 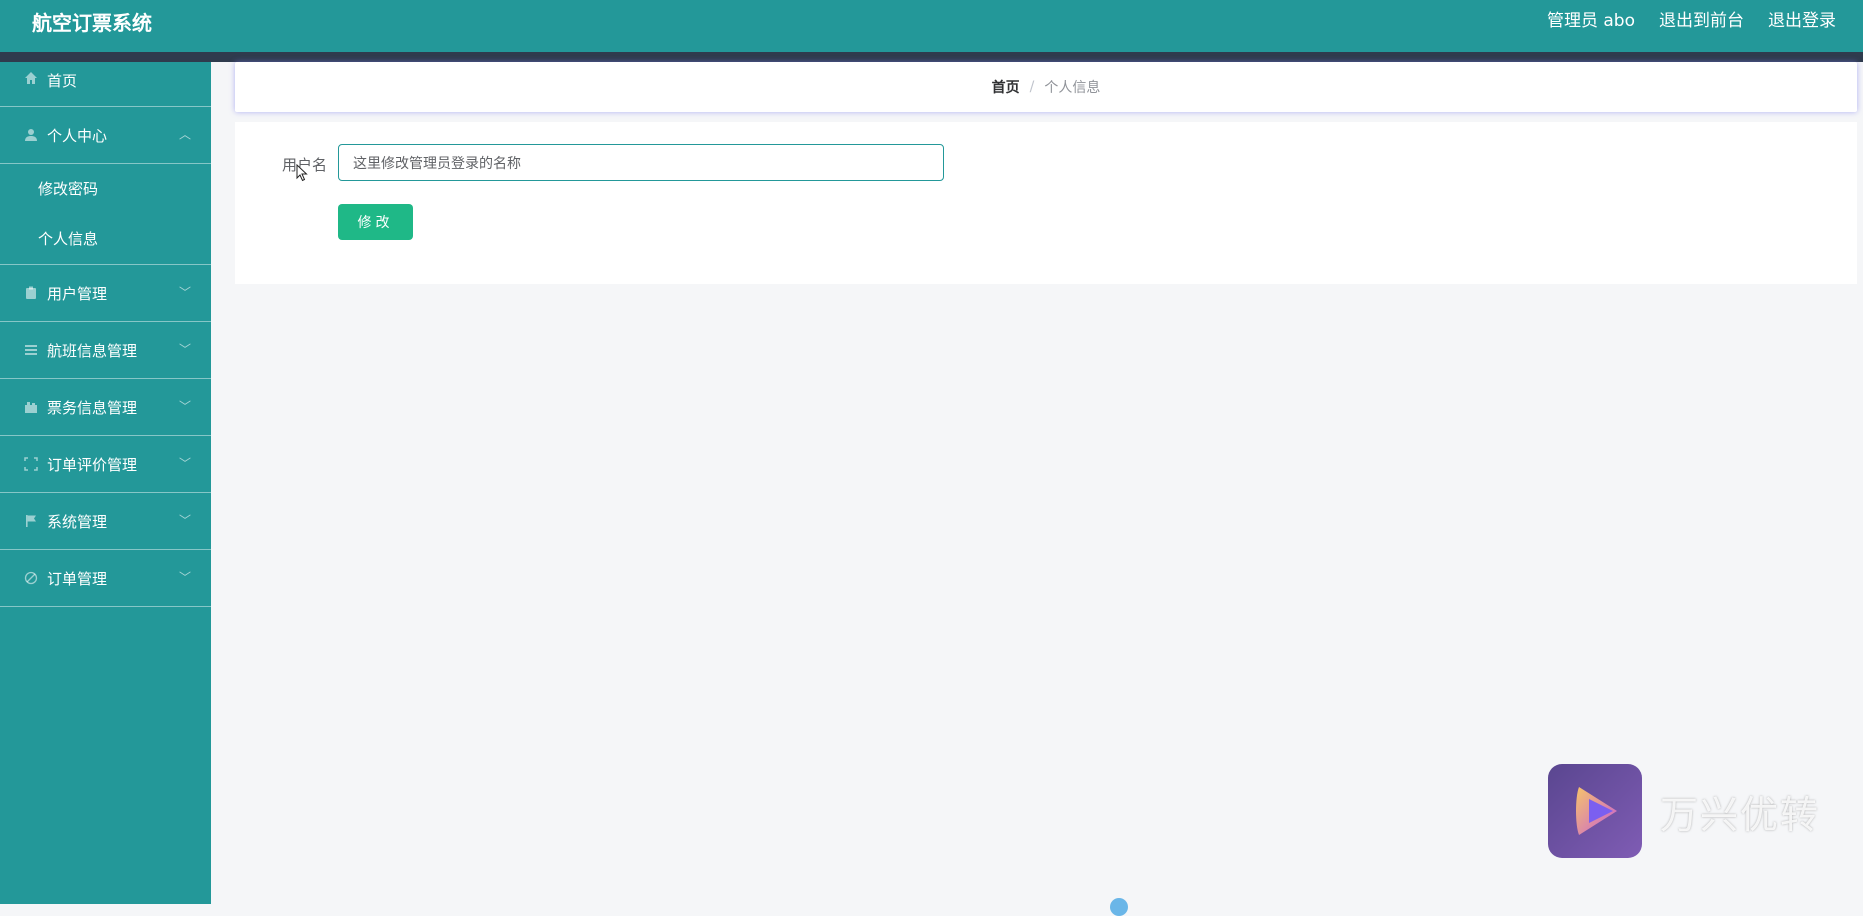 I want to click on watermark-logo-icon, so click(x=1595, y=811).